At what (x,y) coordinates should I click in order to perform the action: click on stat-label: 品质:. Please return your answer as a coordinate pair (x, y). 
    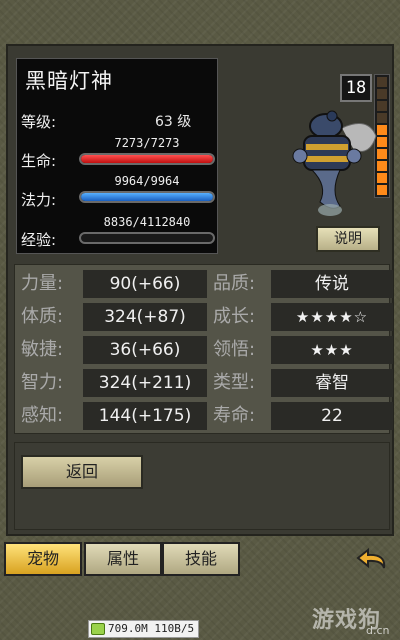
    Looking at the image, I should click on (234, 283).